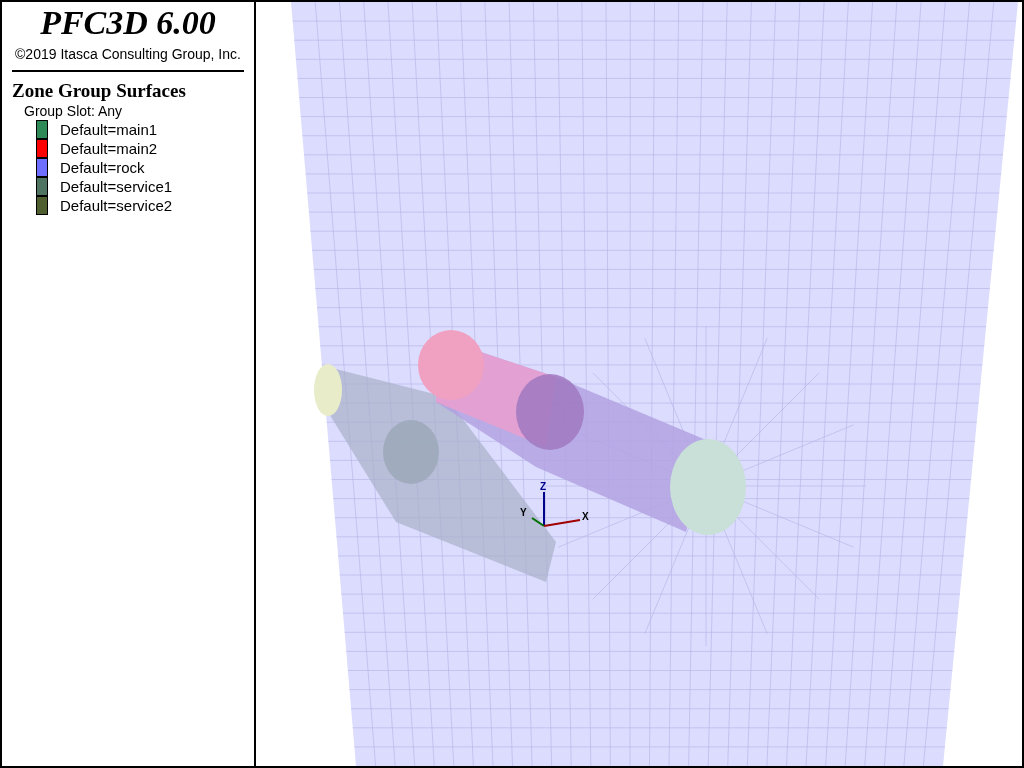 The width and height of the screenshot is (1024, 768). Describe the element at coordinates (116, 205) in the screenshot. I see `legend-label: Default=service2` at that location.